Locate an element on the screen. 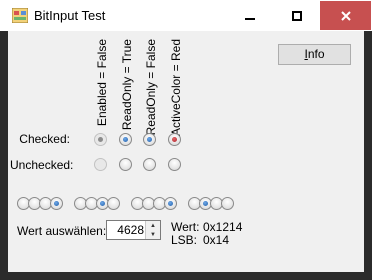 The height and width of the screenshot is (280, 372). lsb-hex-value: 0x14 is located at coordinates (216, 240).